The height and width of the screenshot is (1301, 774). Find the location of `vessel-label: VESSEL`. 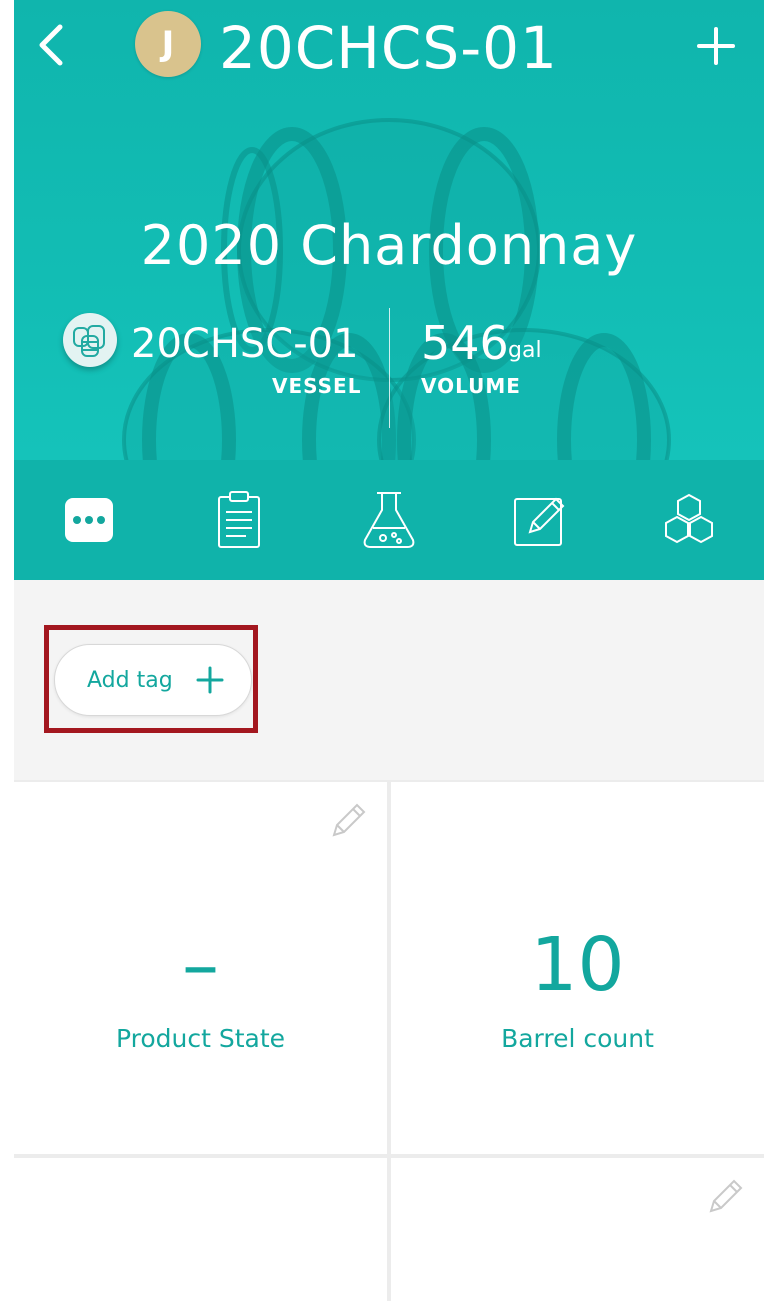

vessel-label: VESSEL is located at coordinates (317, 386).